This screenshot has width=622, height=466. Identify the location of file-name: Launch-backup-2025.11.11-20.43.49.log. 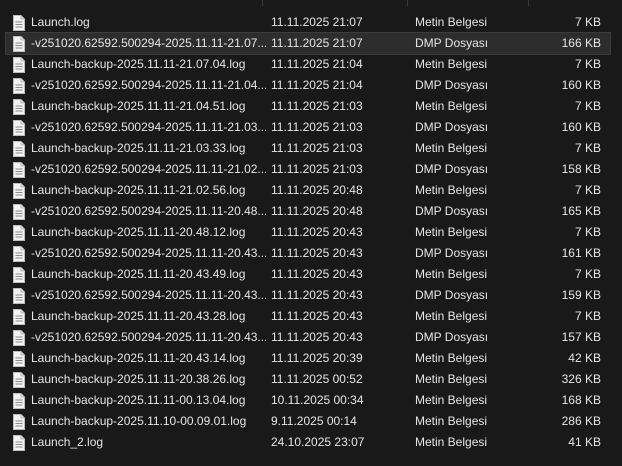
(138, 274).